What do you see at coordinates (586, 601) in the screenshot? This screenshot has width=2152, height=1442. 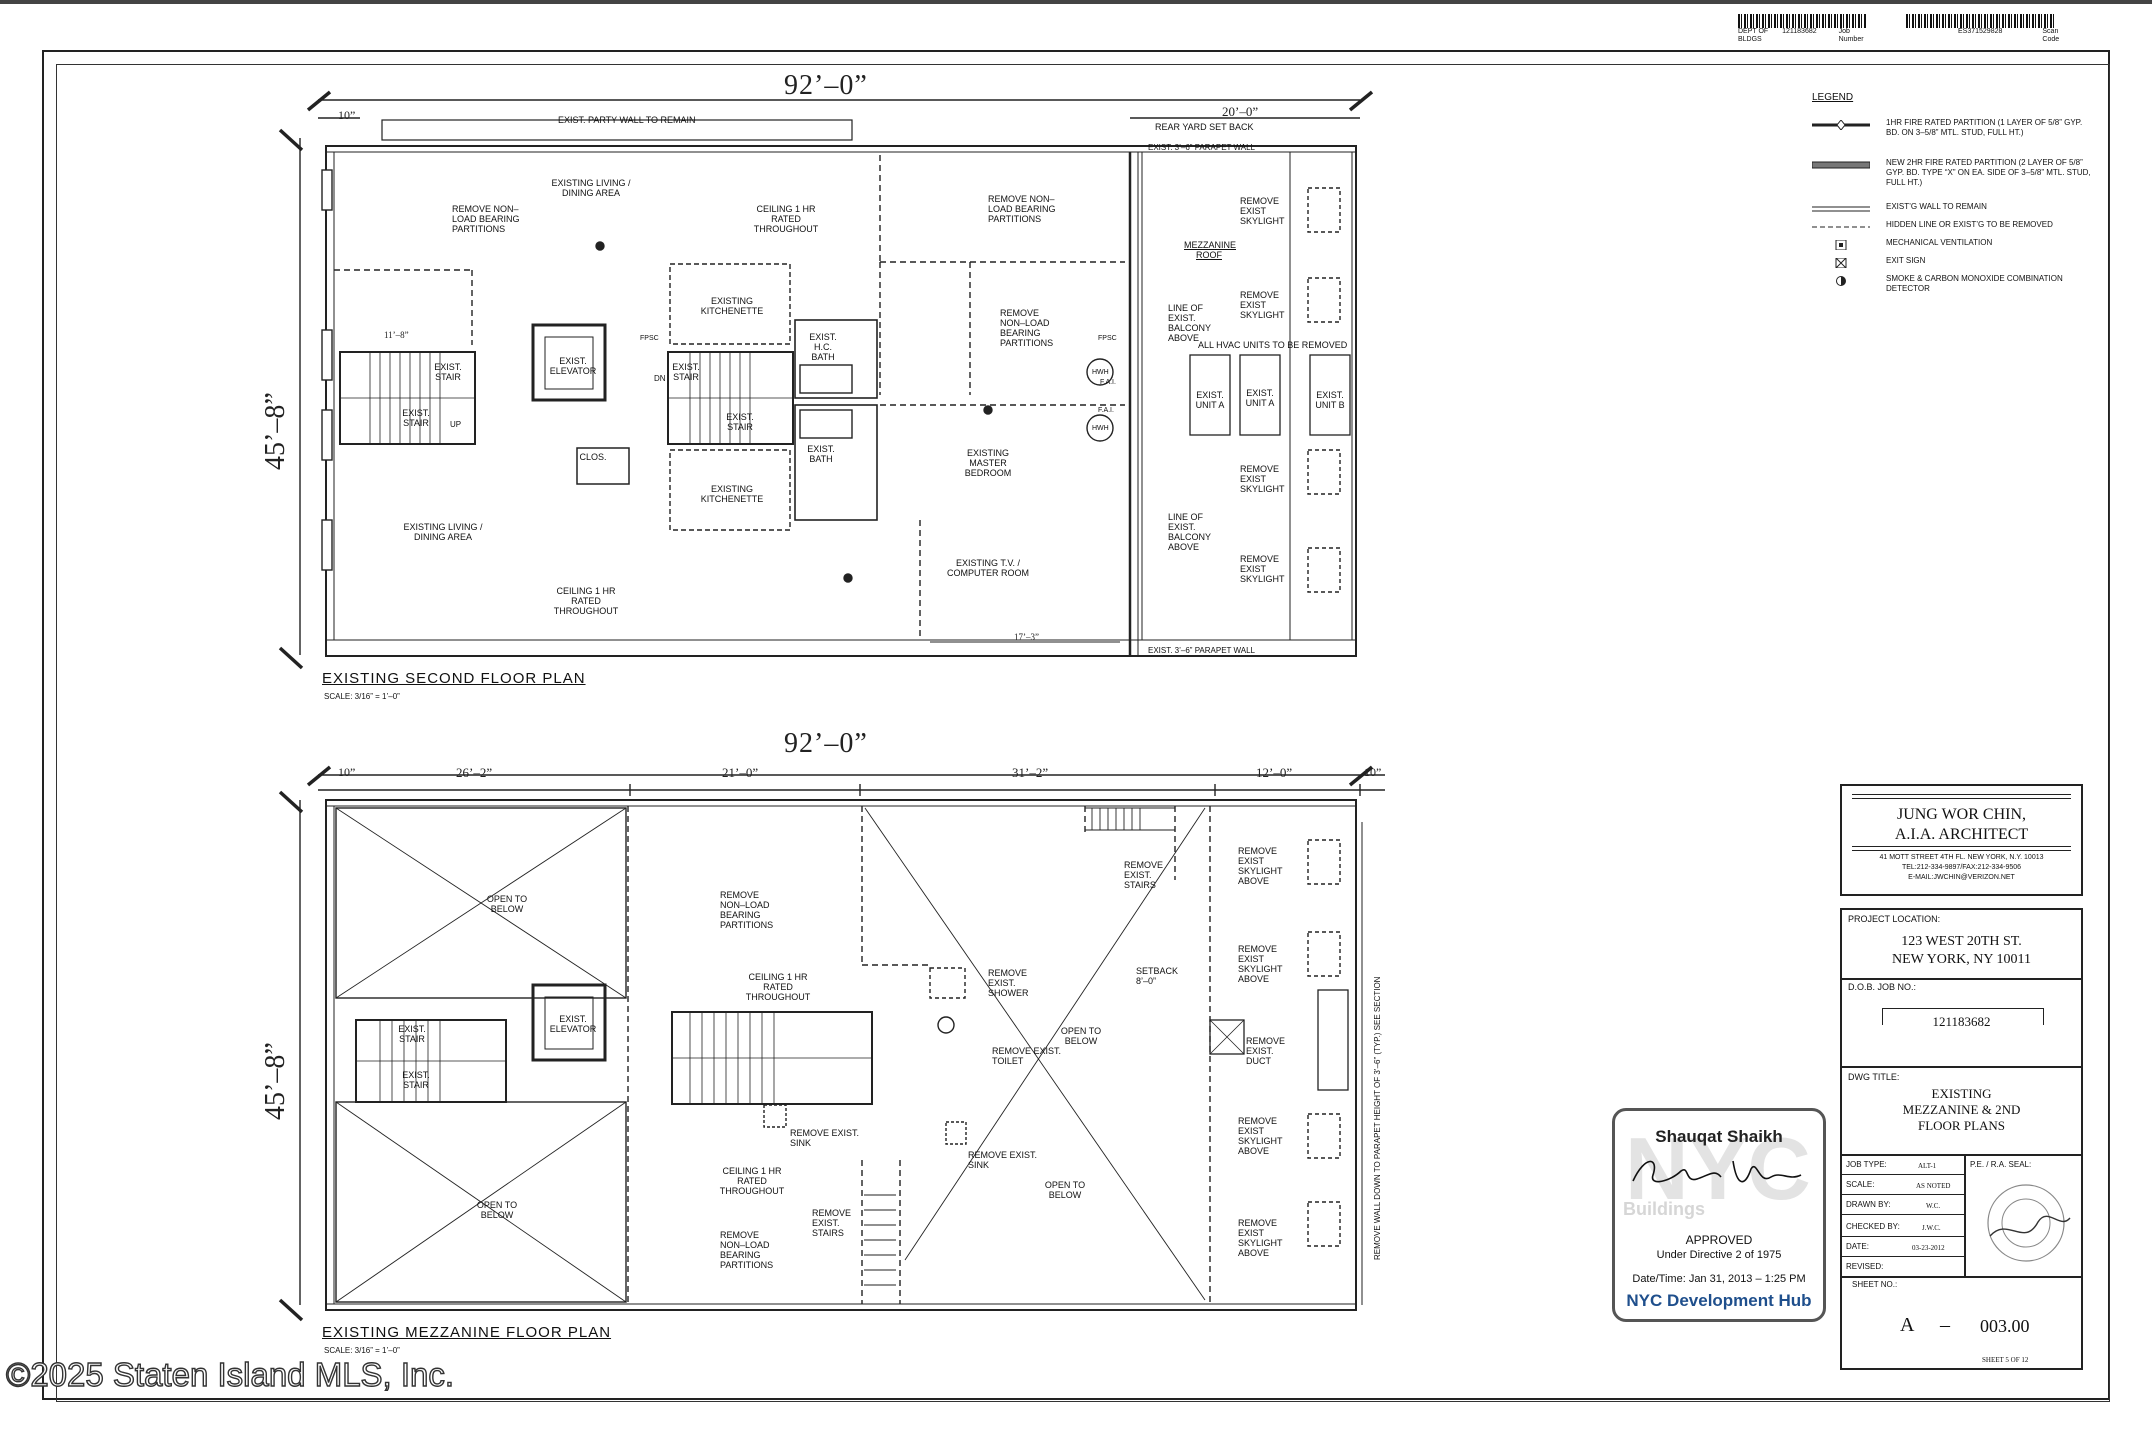 I see `label-ceiling-bottom: CEILING 1 HR RATED THROUGHOUT` at bounding box center [586, 601].